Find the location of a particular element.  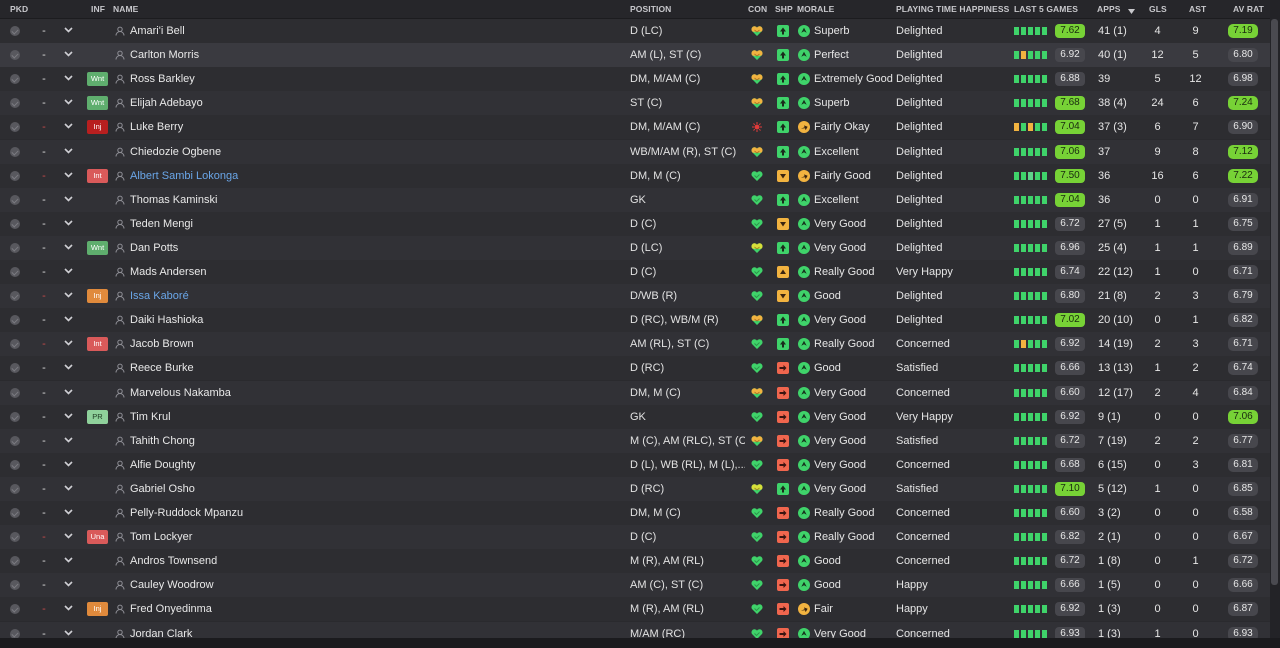

player-name: Marvelous Nakamba is located at coordinates (375, 393).